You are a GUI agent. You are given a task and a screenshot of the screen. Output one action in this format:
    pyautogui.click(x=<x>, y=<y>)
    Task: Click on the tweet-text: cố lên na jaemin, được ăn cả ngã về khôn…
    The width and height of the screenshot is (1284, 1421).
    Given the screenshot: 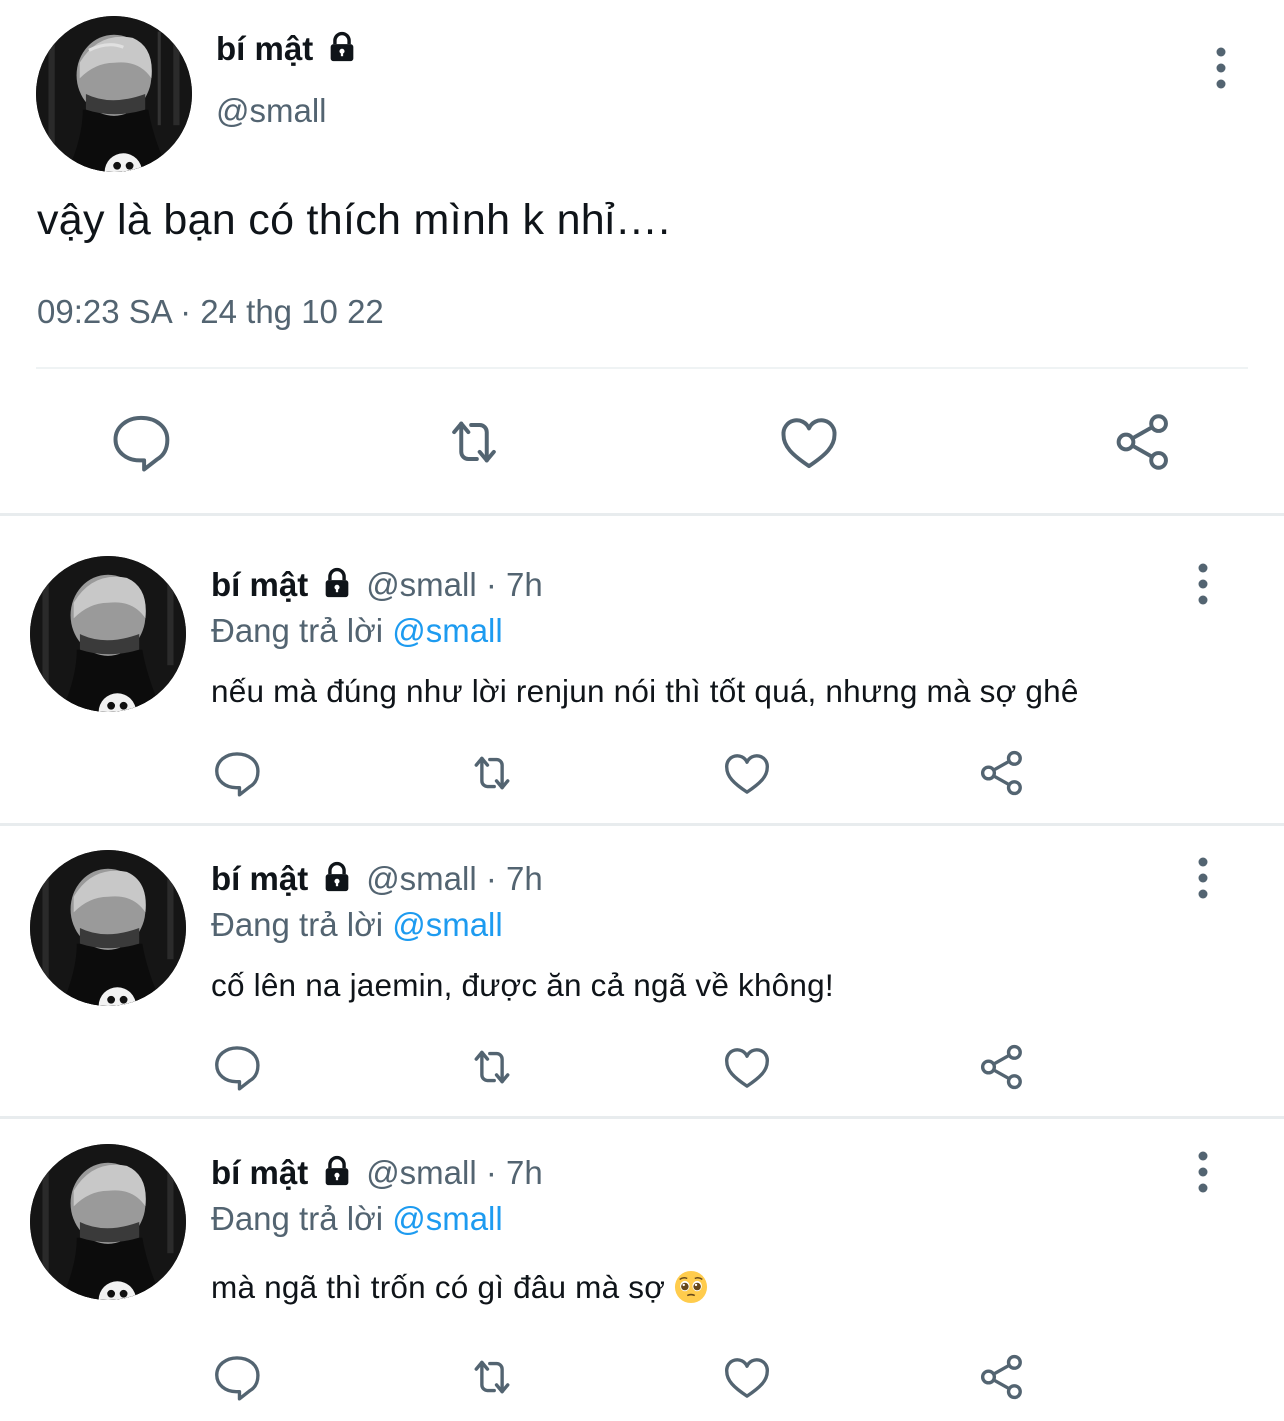 What is the action you would take?
    pyautogui.click(x=522, y=985)
    